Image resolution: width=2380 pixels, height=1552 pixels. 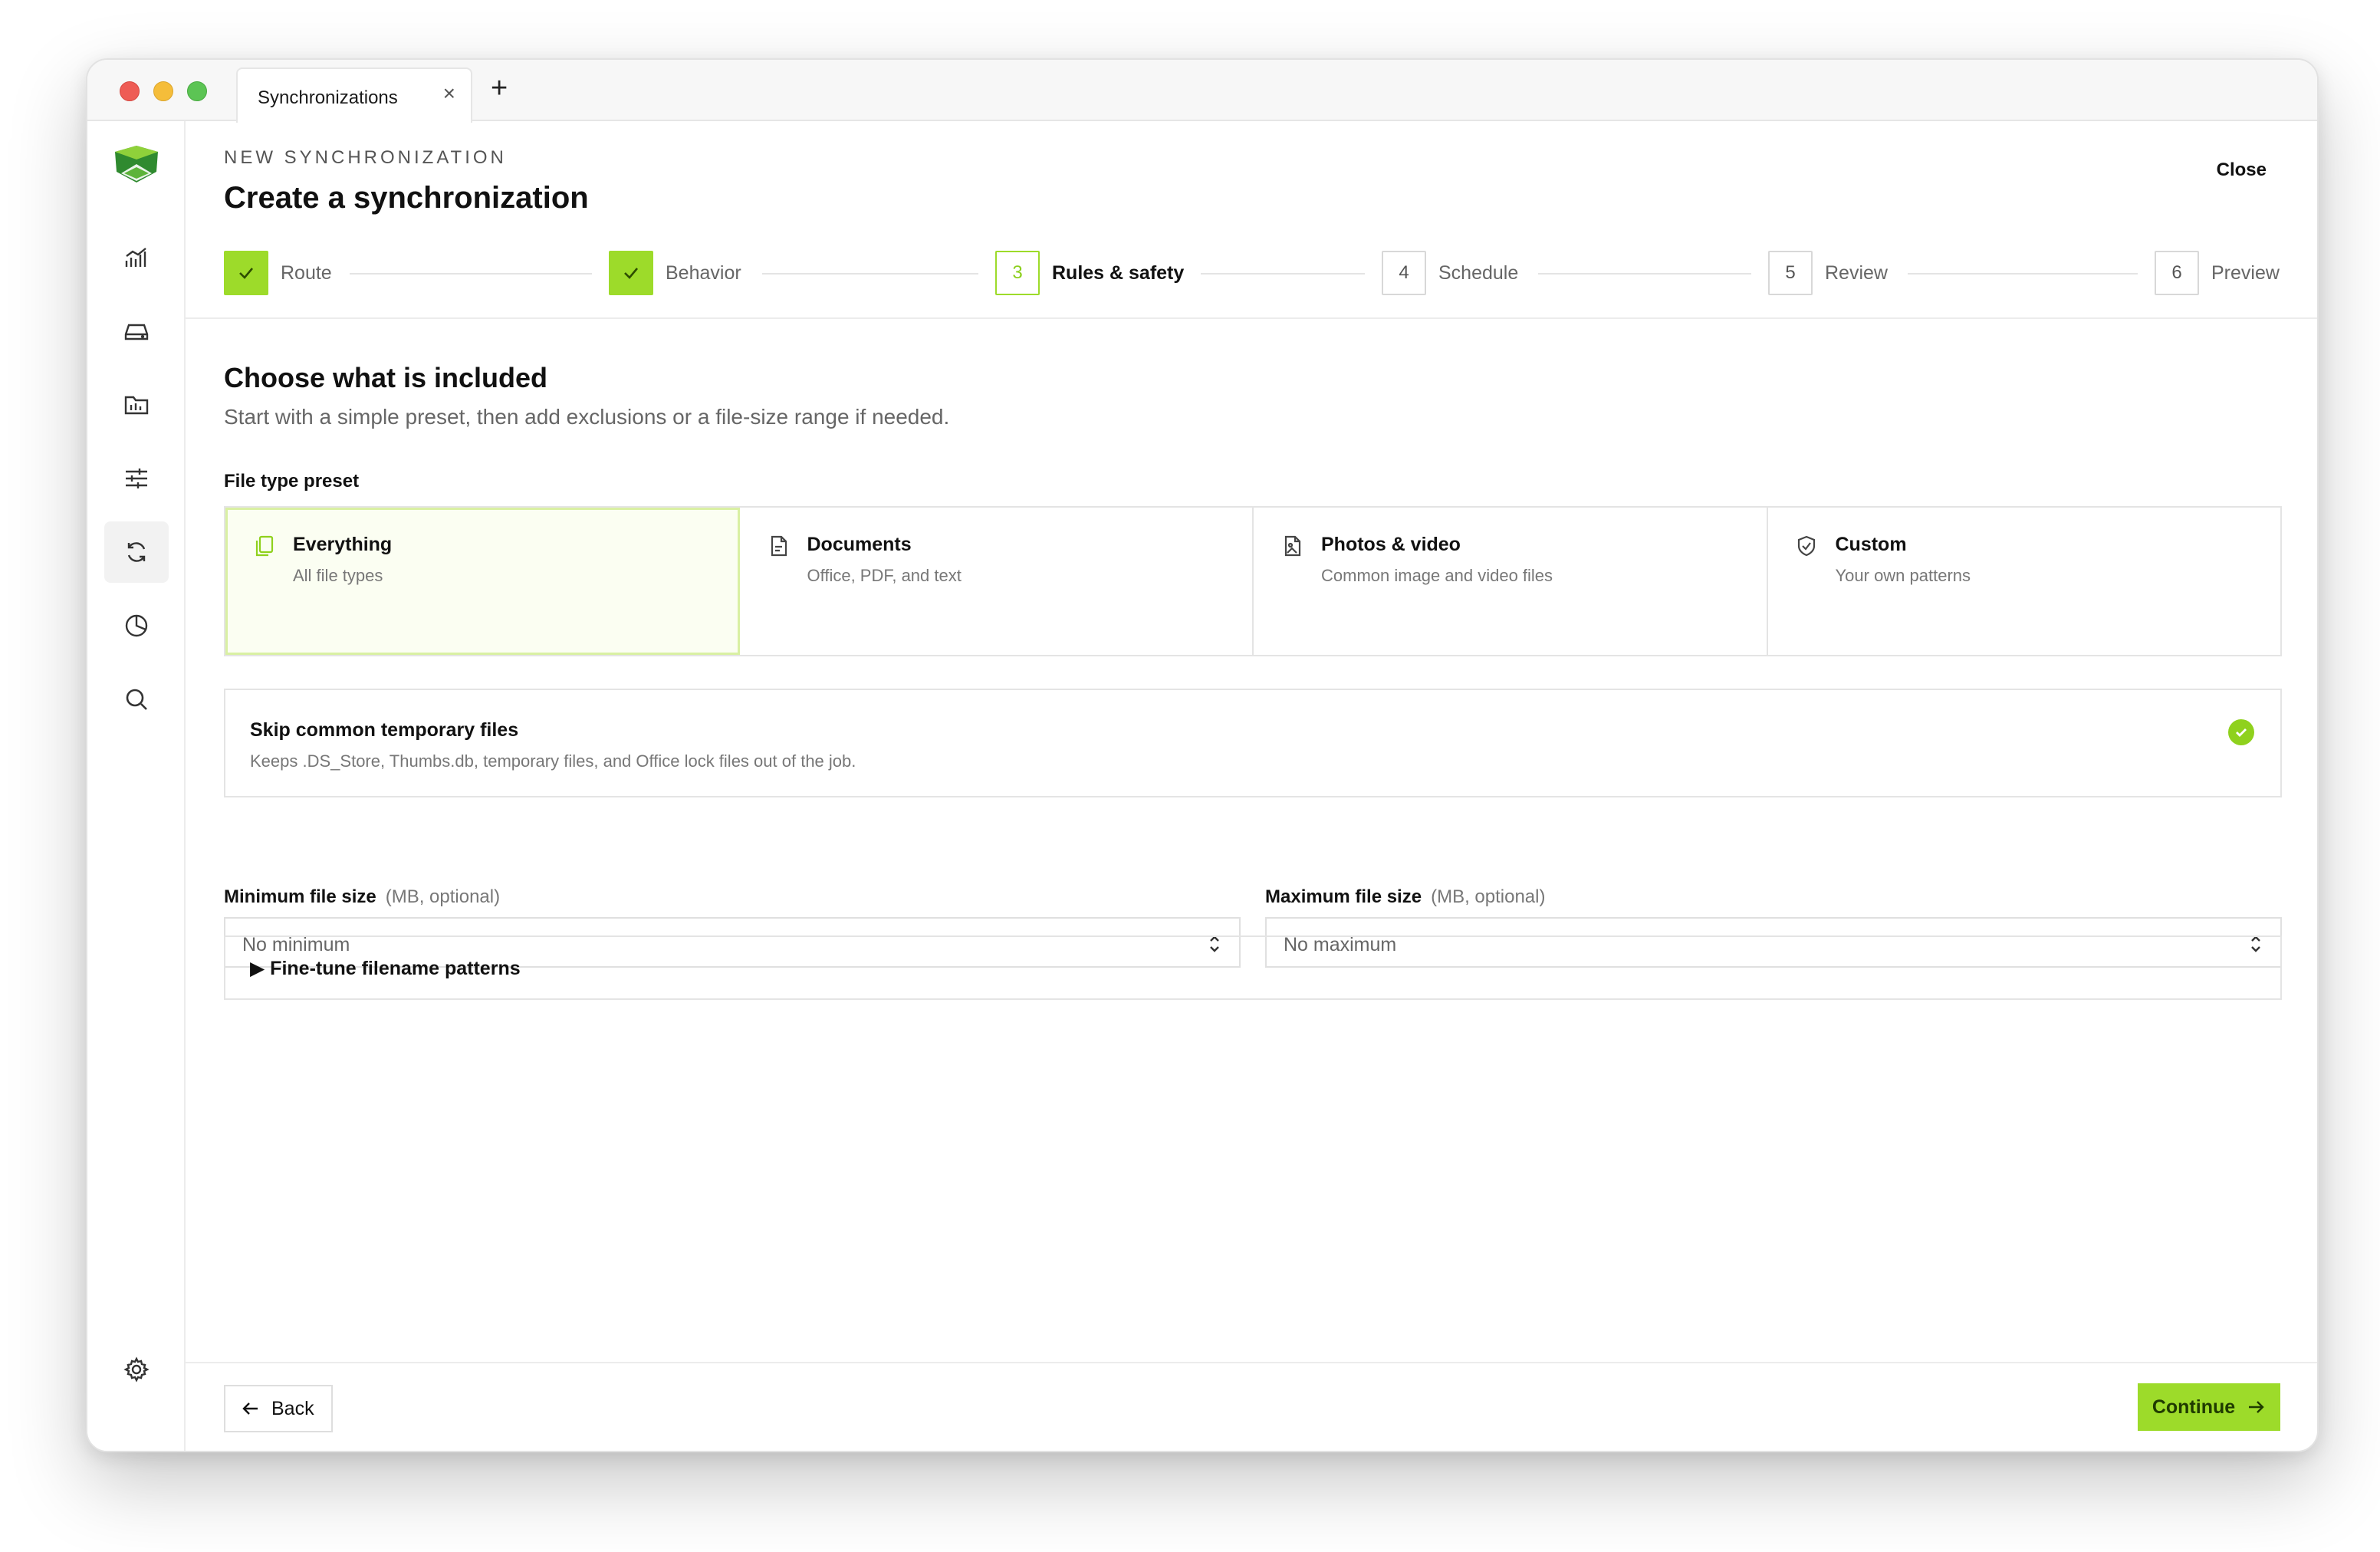 I want to click on step-label: Preview, so click(x=2246, y=272).